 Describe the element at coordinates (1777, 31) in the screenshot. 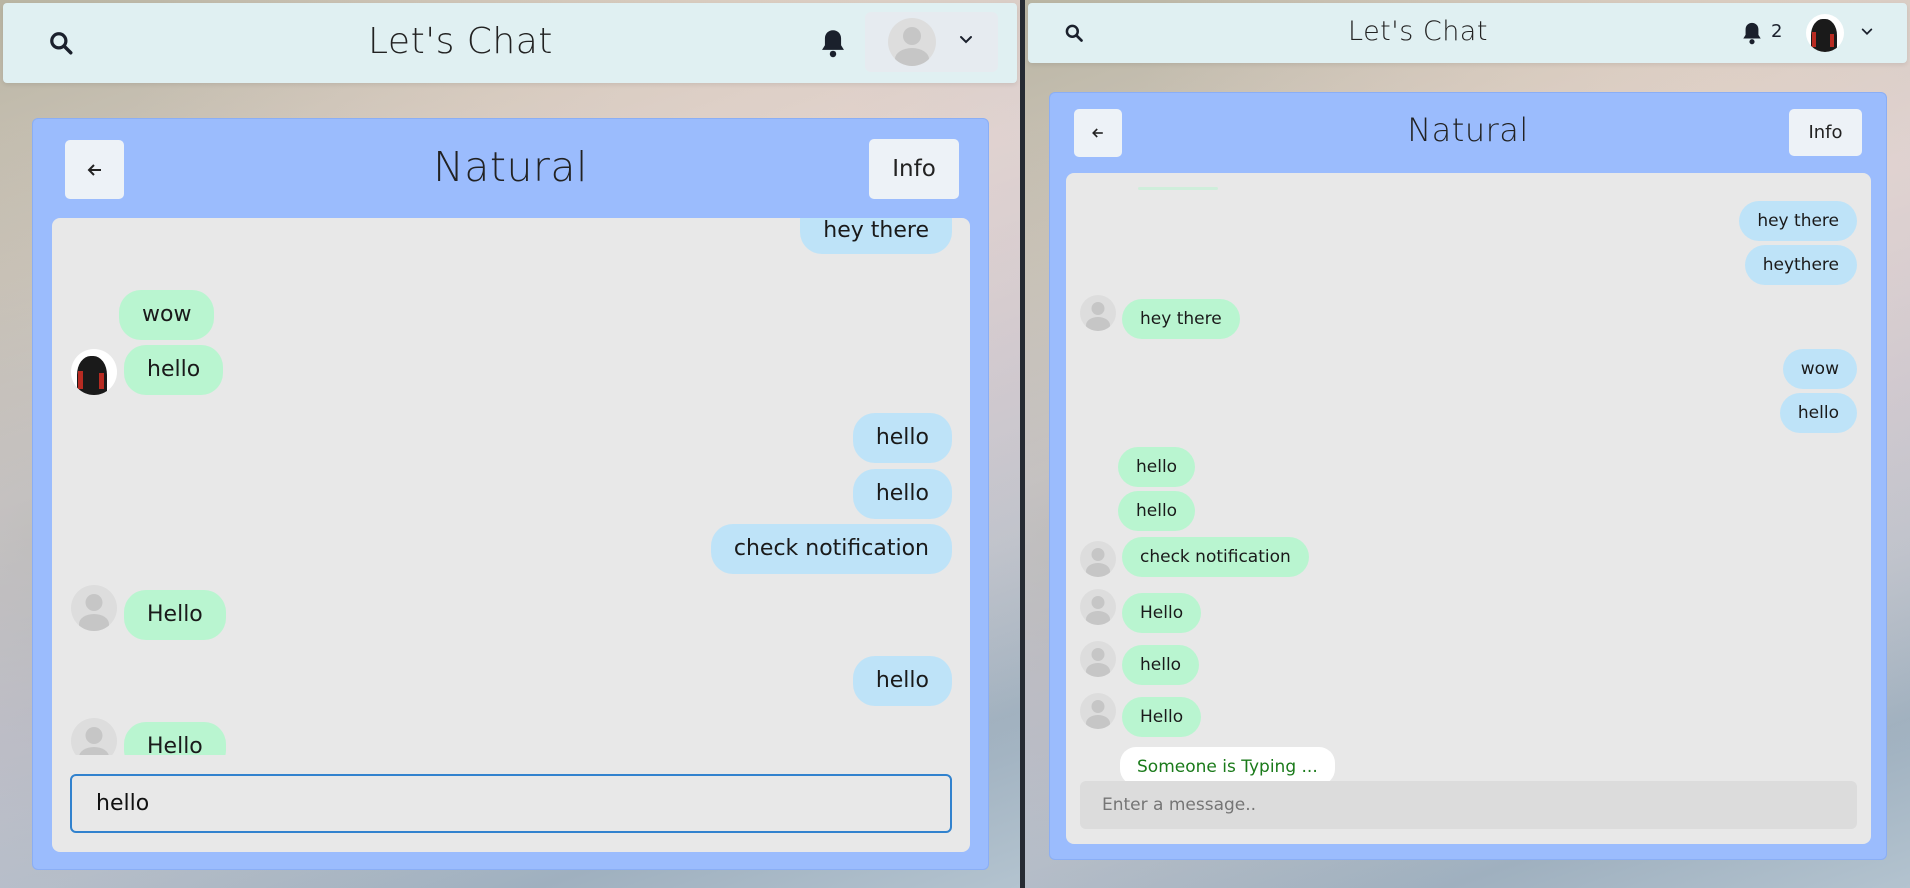

I see `notification-badge: 2` at that location.